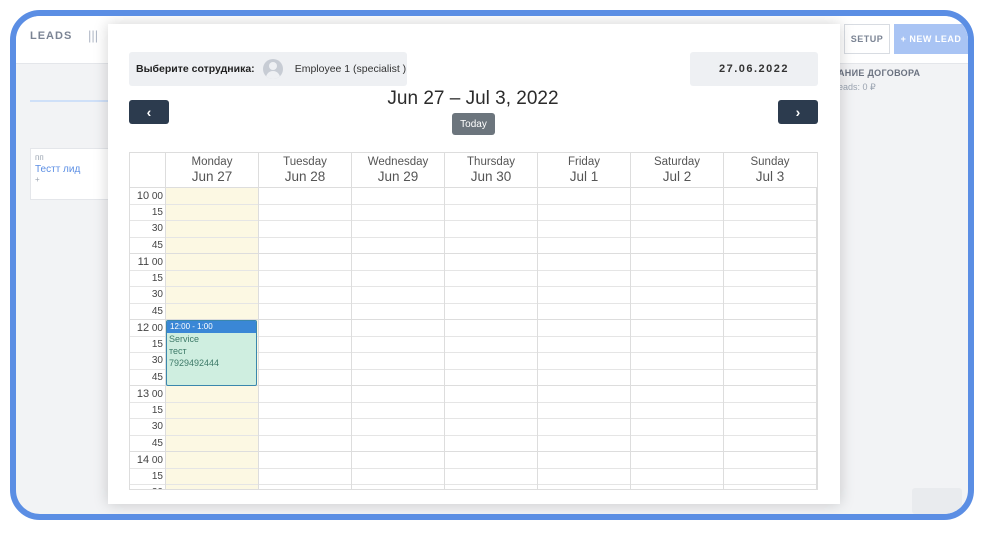 This screenshot has width=1000, height=537. What do you see at coordinates (473, 460) in the screenshot?
I see `time-slot: 14 00` at bounding box center [473, 460].